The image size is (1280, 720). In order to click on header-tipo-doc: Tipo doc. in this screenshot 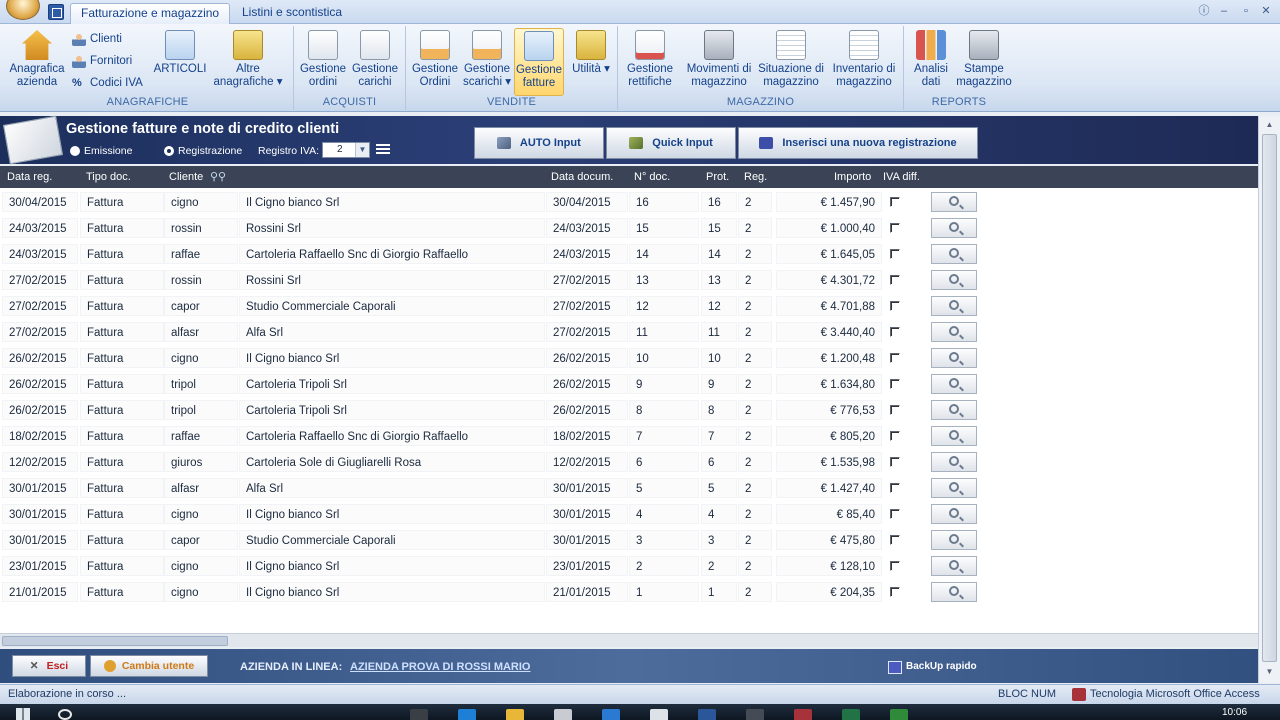, I will do `click(108, 177)`.